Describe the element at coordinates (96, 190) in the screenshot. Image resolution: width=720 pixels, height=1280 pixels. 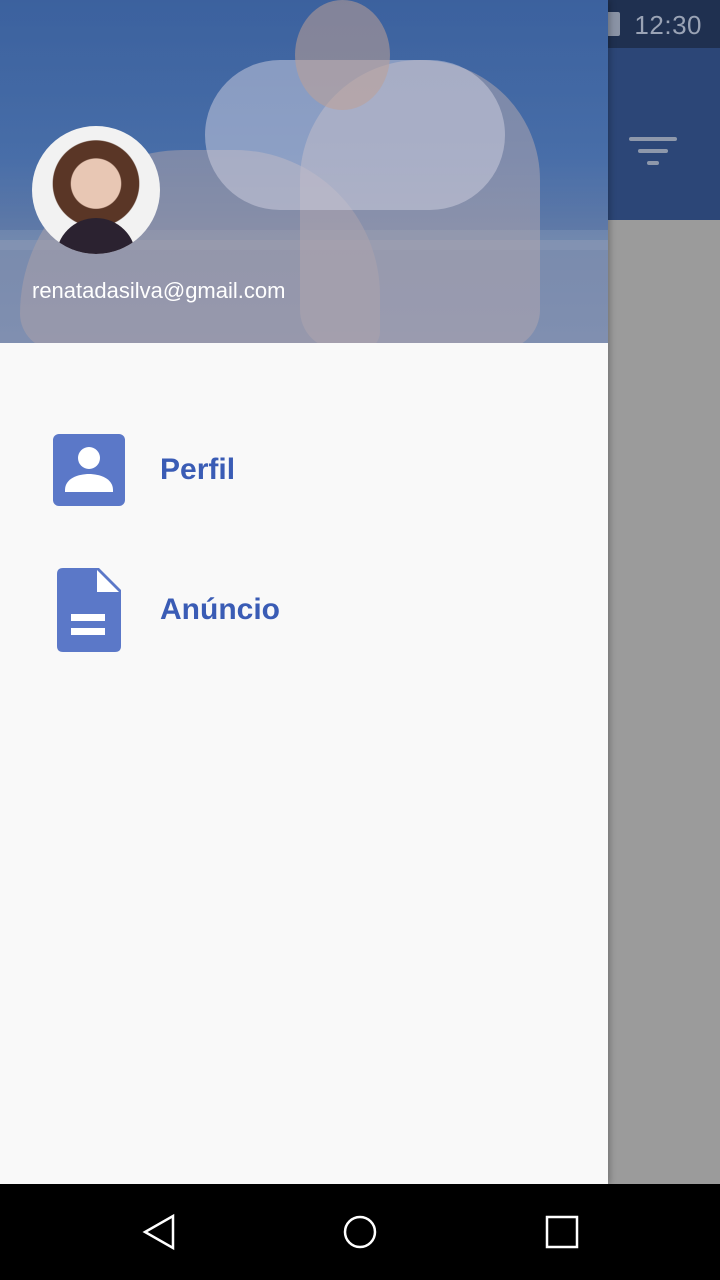
I see `avatar` at that location.